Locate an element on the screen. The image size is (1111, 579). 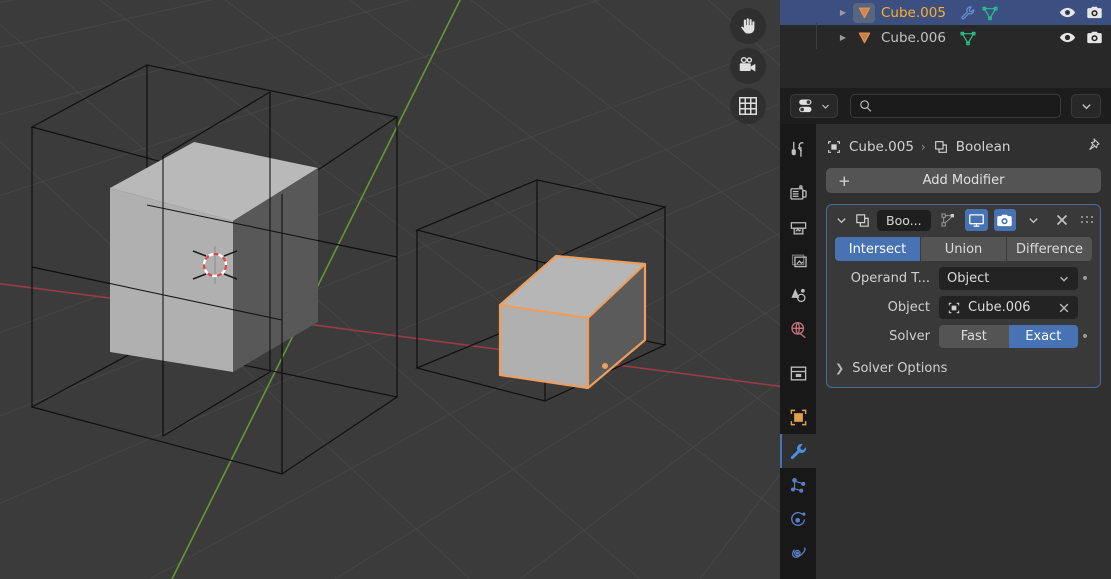
operand-type-value: Object is located at coordinates (968, 278).